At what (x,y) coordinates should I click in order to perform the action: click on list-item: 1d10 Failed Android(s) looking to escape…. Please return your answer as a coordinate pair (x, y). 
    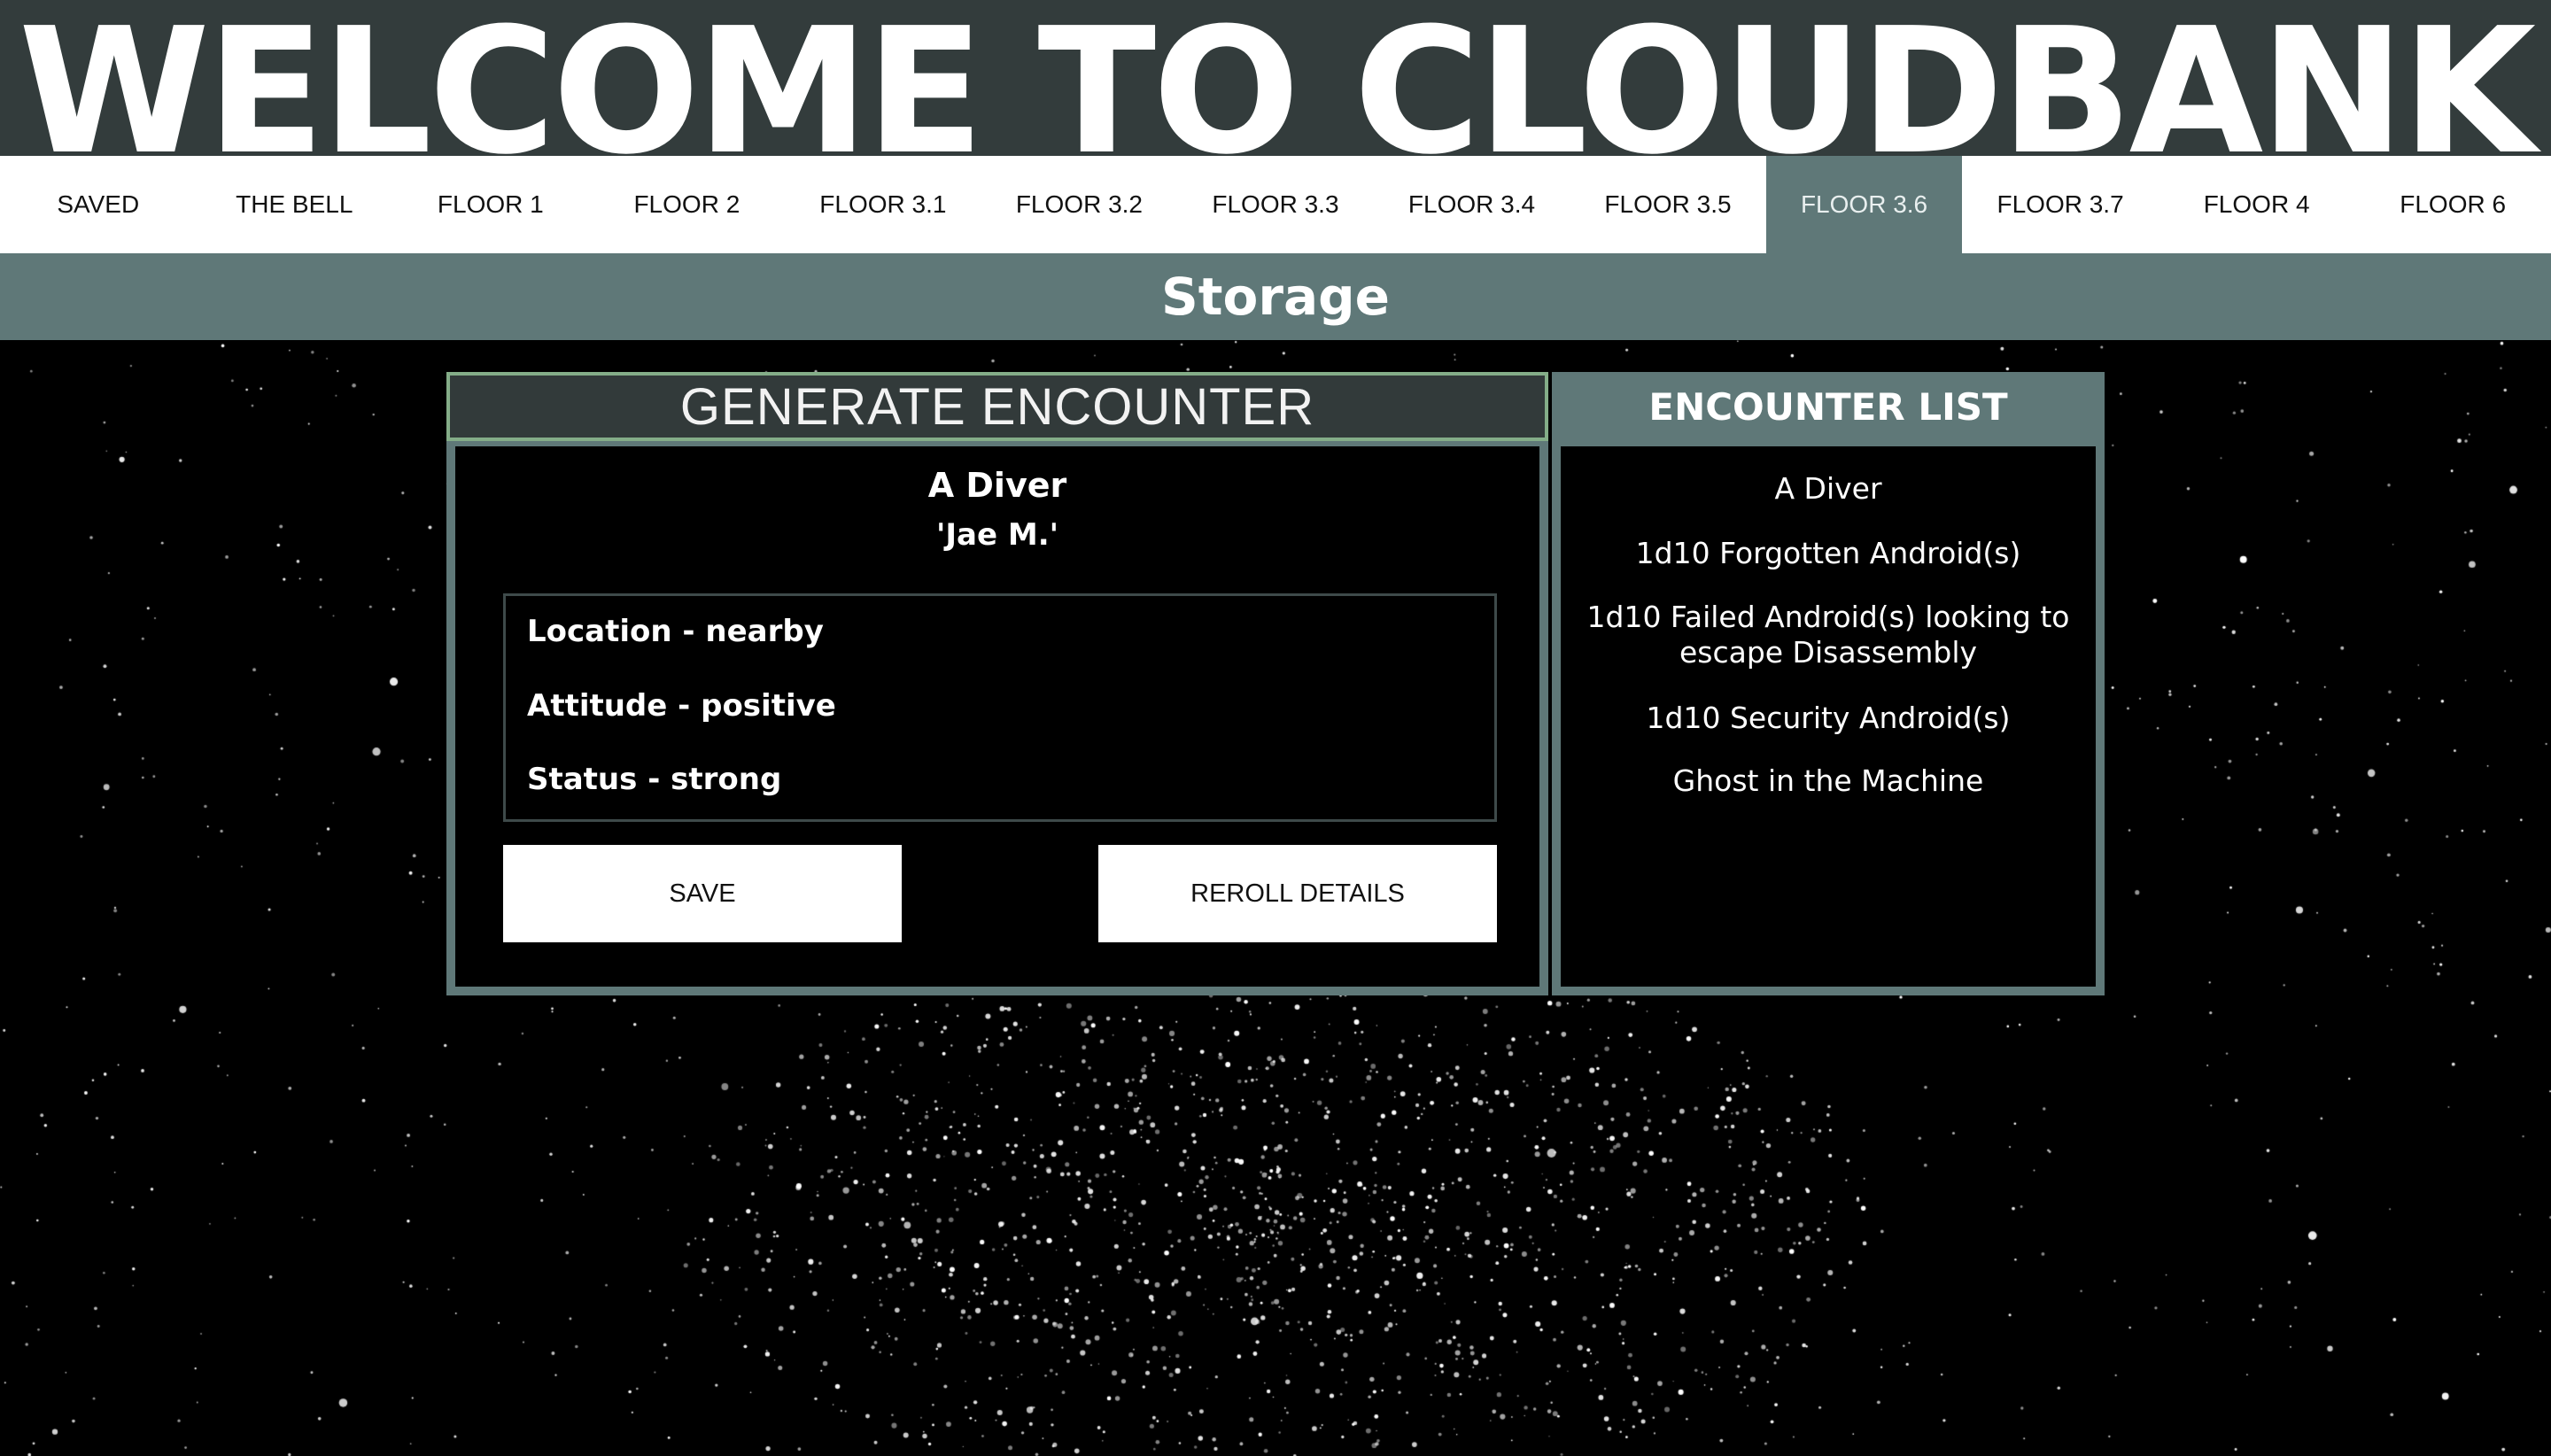
    Looking at the image, I should click on (1828, 635).